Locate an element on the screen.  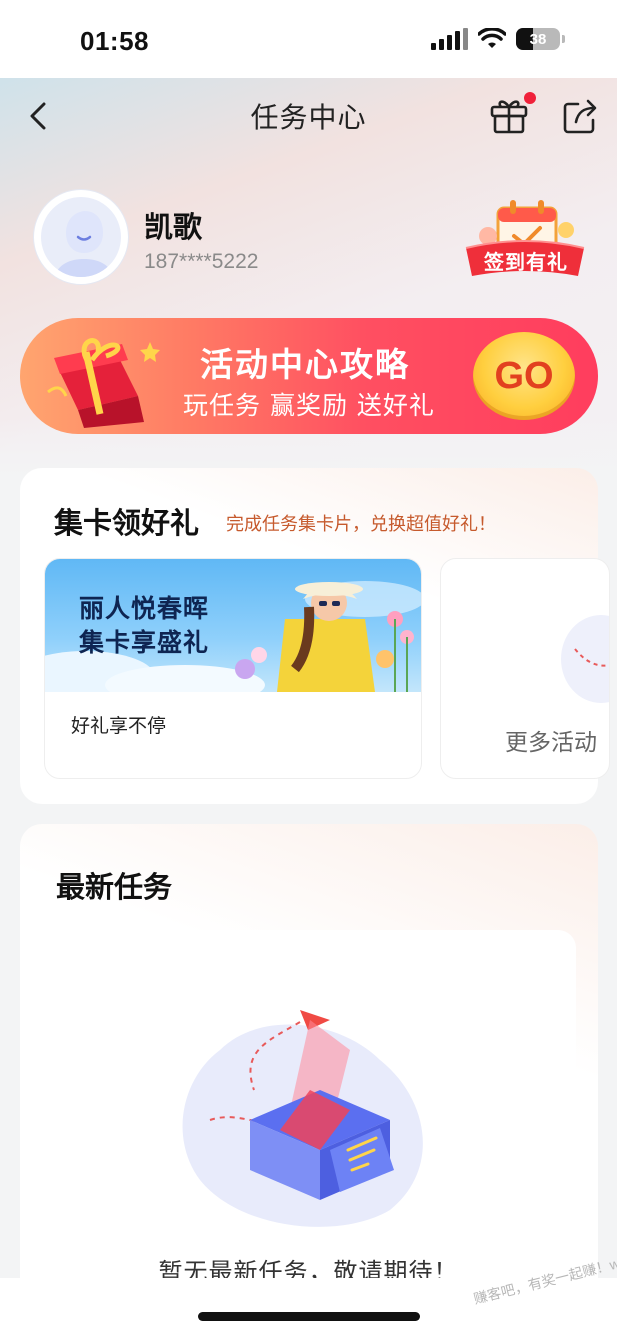
battery-level: 38 is located at coordinates (538, 39).